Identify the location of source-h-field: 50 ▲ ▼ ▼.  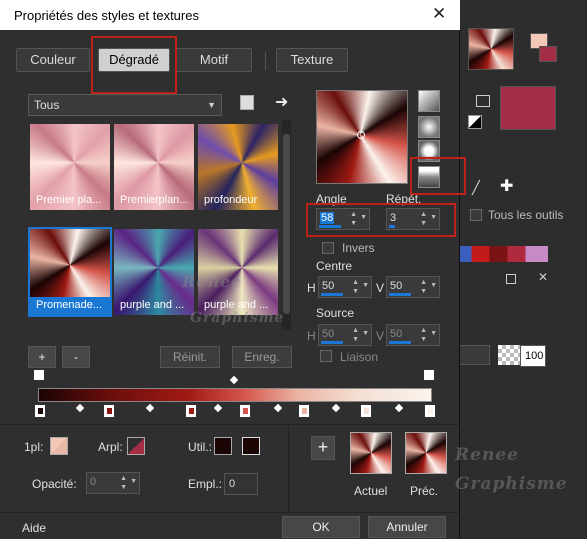
(345, 335).